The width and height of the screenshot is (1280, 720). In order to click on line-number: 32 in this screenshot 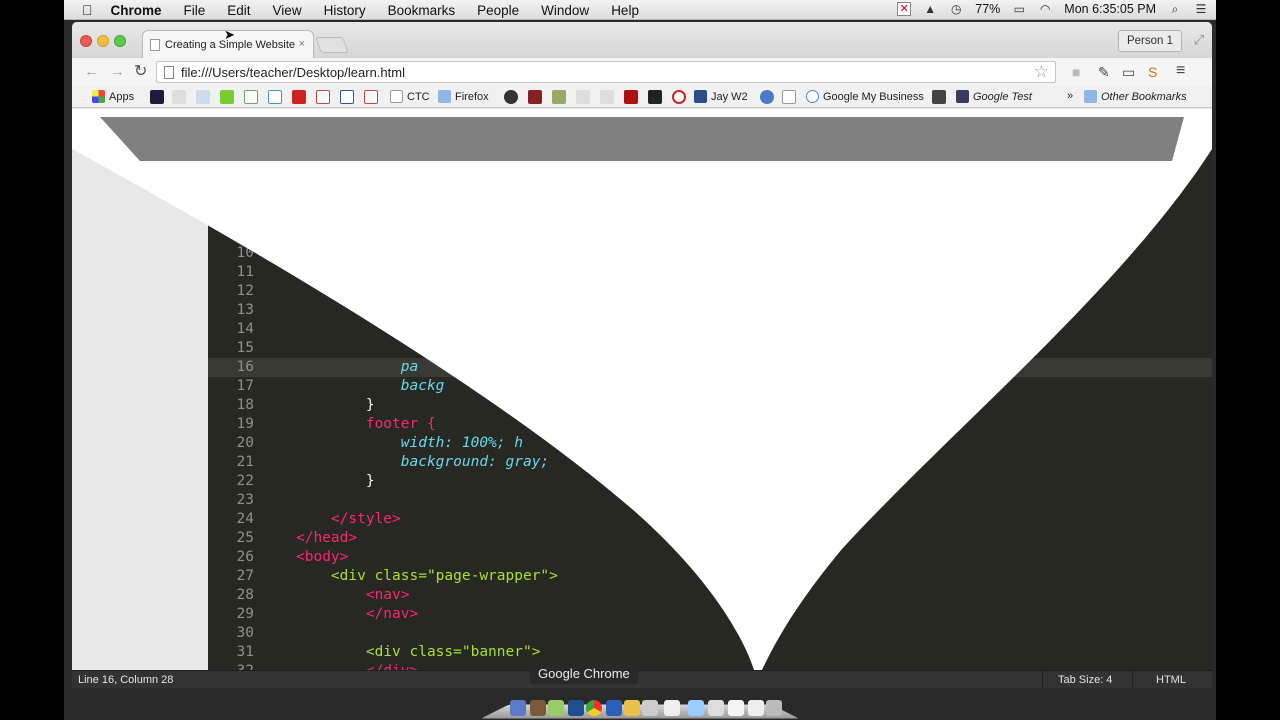, I will do `click(231, 666)`.